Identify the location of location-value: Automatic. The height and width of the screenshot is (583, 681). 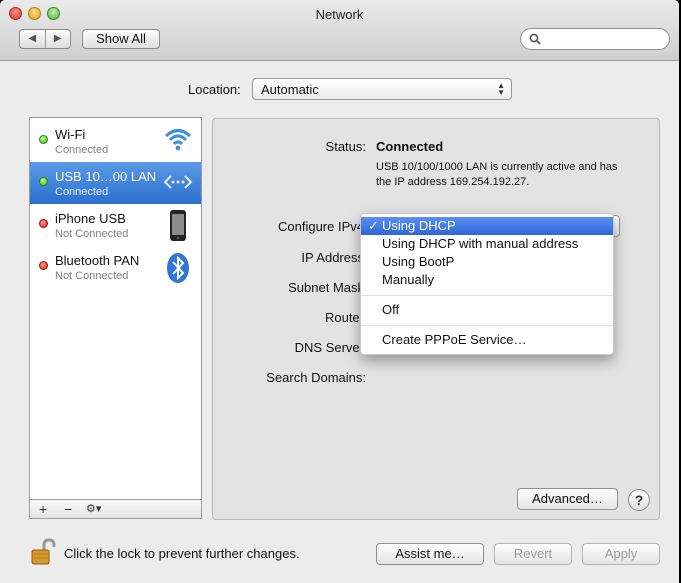
(290, 89).